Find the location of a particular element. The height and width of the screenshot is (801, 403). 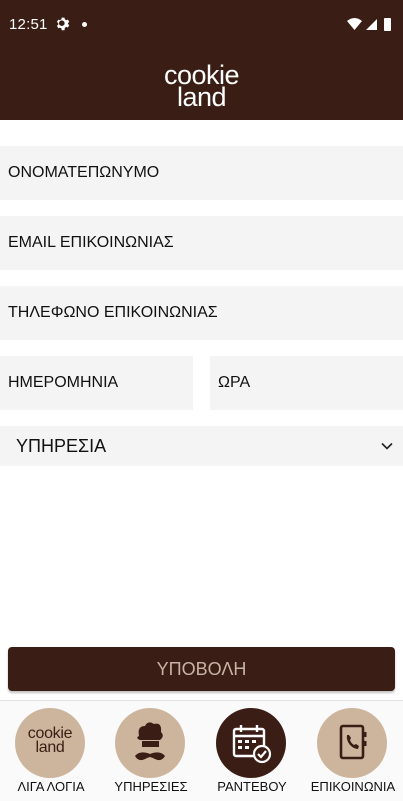

email-field: EMAIL ΕΠΙΚΟΙΝΩΝΙΑΣ is located at coordinates (201, 243).